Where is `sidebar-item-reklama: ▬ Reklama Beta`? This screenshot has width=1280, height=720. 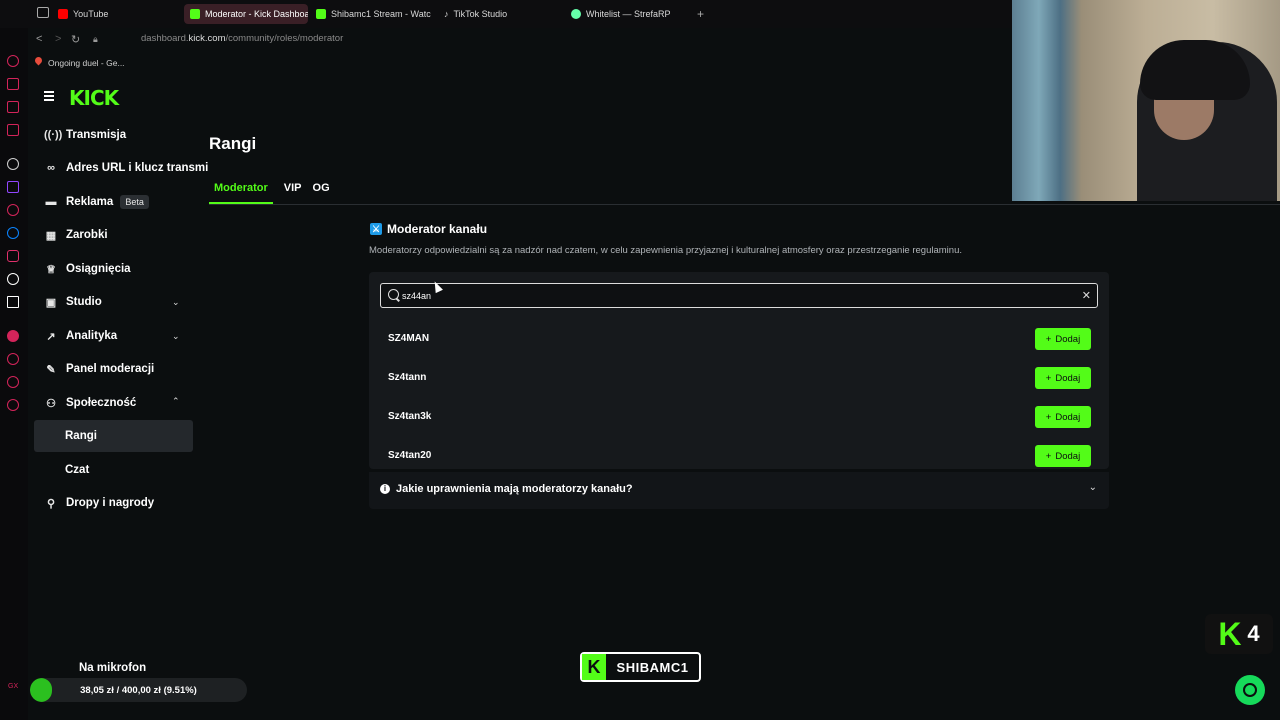 sidebar-item-reklama: ▬ Reklama Beta is located at coordinates (96, 202).